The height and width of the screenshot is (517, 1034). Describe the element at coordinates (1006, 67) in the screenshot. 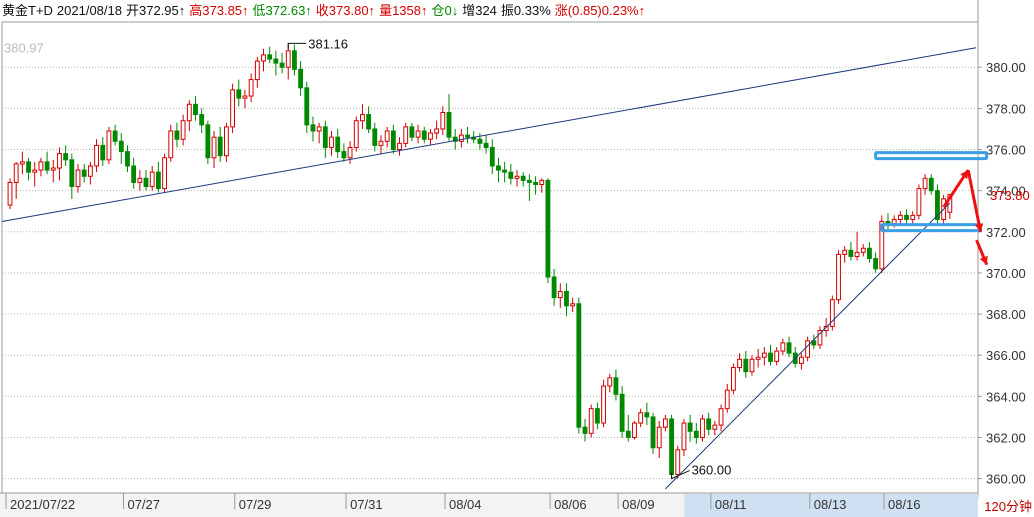

I see `y-tick-label: 380.00` at that location.